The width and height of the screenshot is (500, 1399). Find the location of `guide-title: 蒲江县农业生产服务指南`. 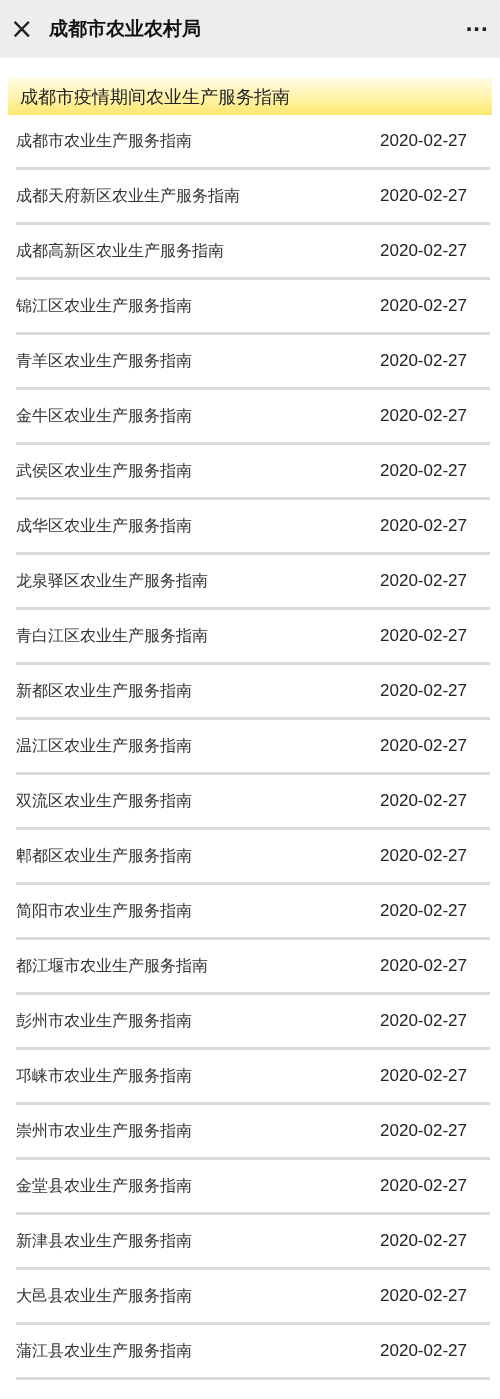

guide-title: 蒲江县农业生产服务指南 is located at coordinates (104, 1351).